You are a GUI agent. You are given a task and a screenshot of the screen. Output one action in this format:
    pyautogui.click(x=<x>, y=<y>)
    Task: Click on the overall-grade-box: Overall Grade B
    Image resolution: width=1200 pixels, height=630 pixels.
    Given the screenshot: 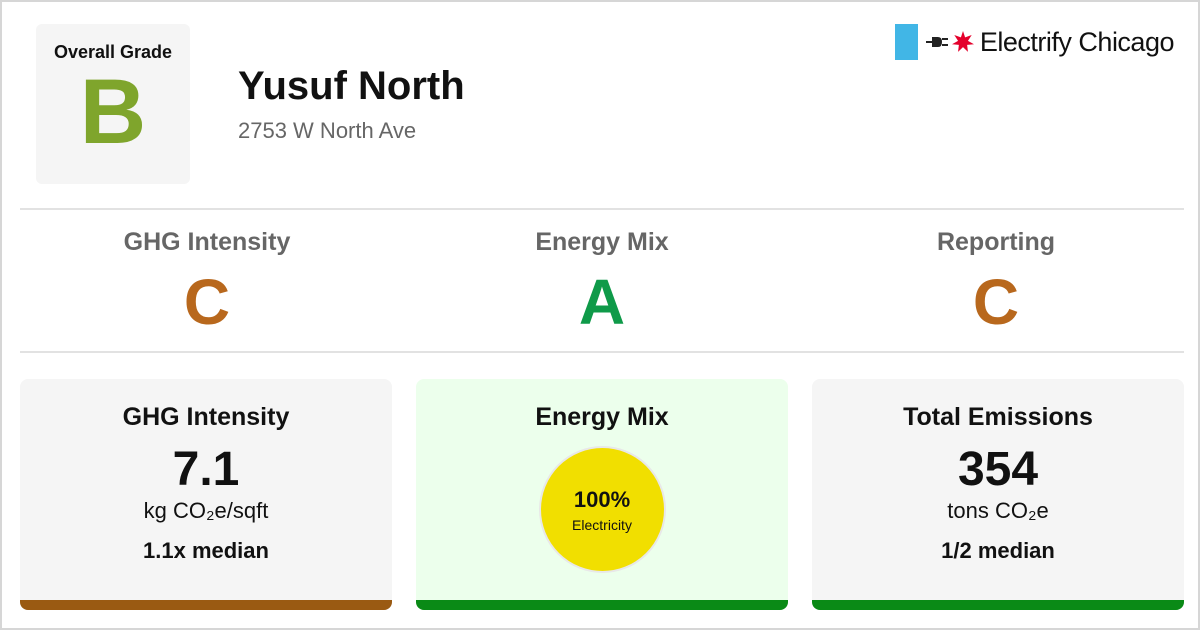 What is the action you would take?
    pyautogui.click(x=113, y=104)
    